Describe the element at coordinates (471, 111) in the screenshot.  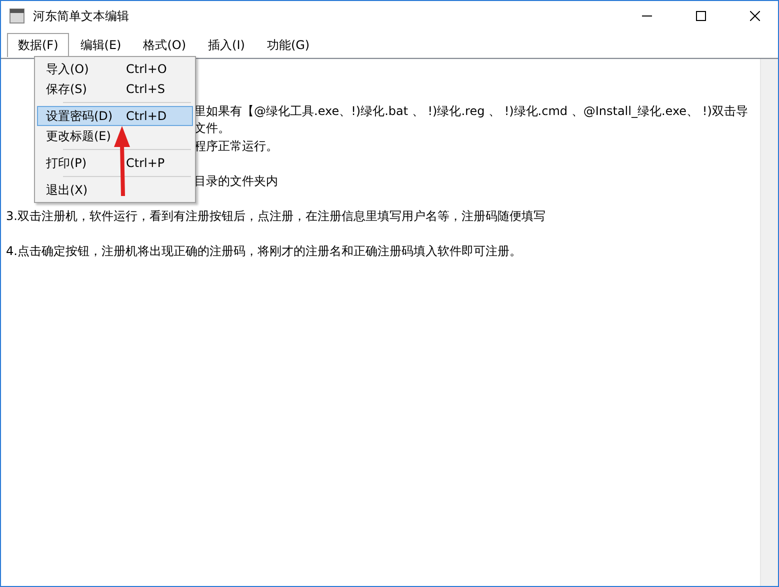
I see `text-line: 里如果有【@绿化工具.exe、!)绿化.bat 、 !)绿化.reg 、 !)绿化.cmd 、@Install_绿化.exe、 !)双击导` at that location.